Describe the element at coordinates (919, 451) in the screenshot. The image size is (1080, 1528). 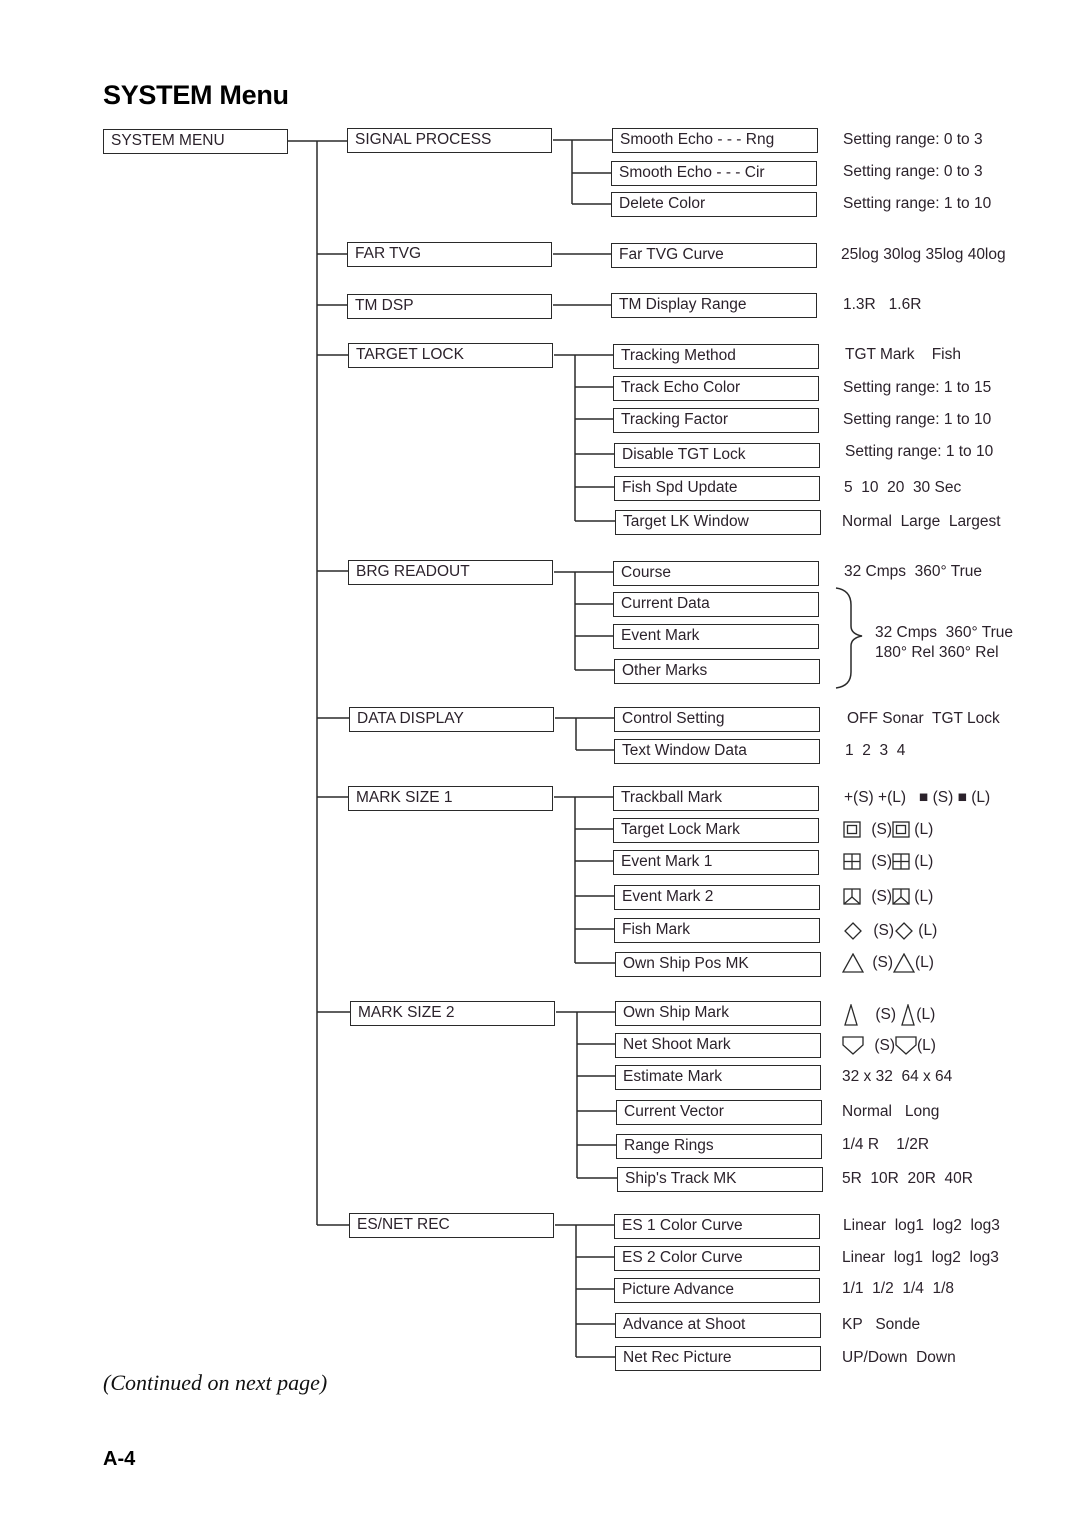
I see `value-disable-tgt-lock: Setting range: 1 to 10` at that location.